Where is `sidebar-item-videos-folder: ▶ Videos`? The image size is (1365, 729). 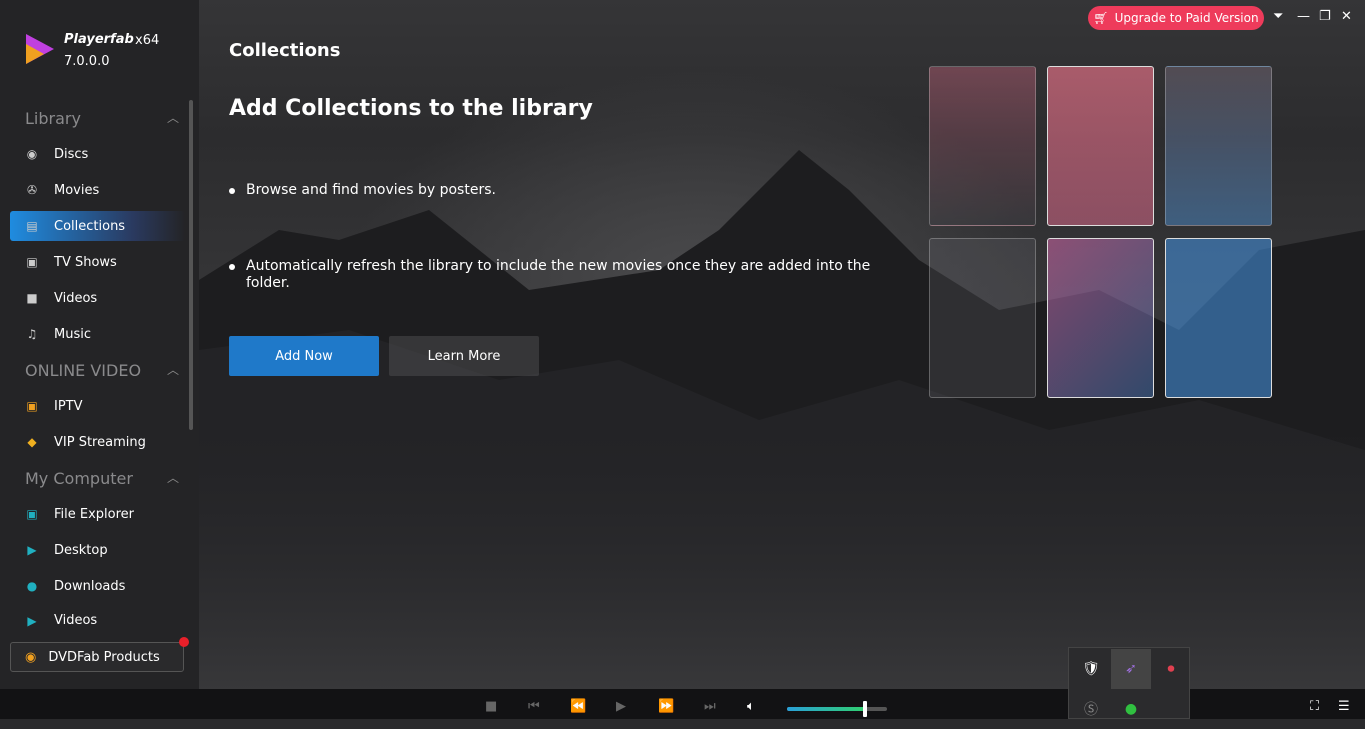
sidebar-item-videos-folder: ▶ Videos is located at coordinates (97, 618).